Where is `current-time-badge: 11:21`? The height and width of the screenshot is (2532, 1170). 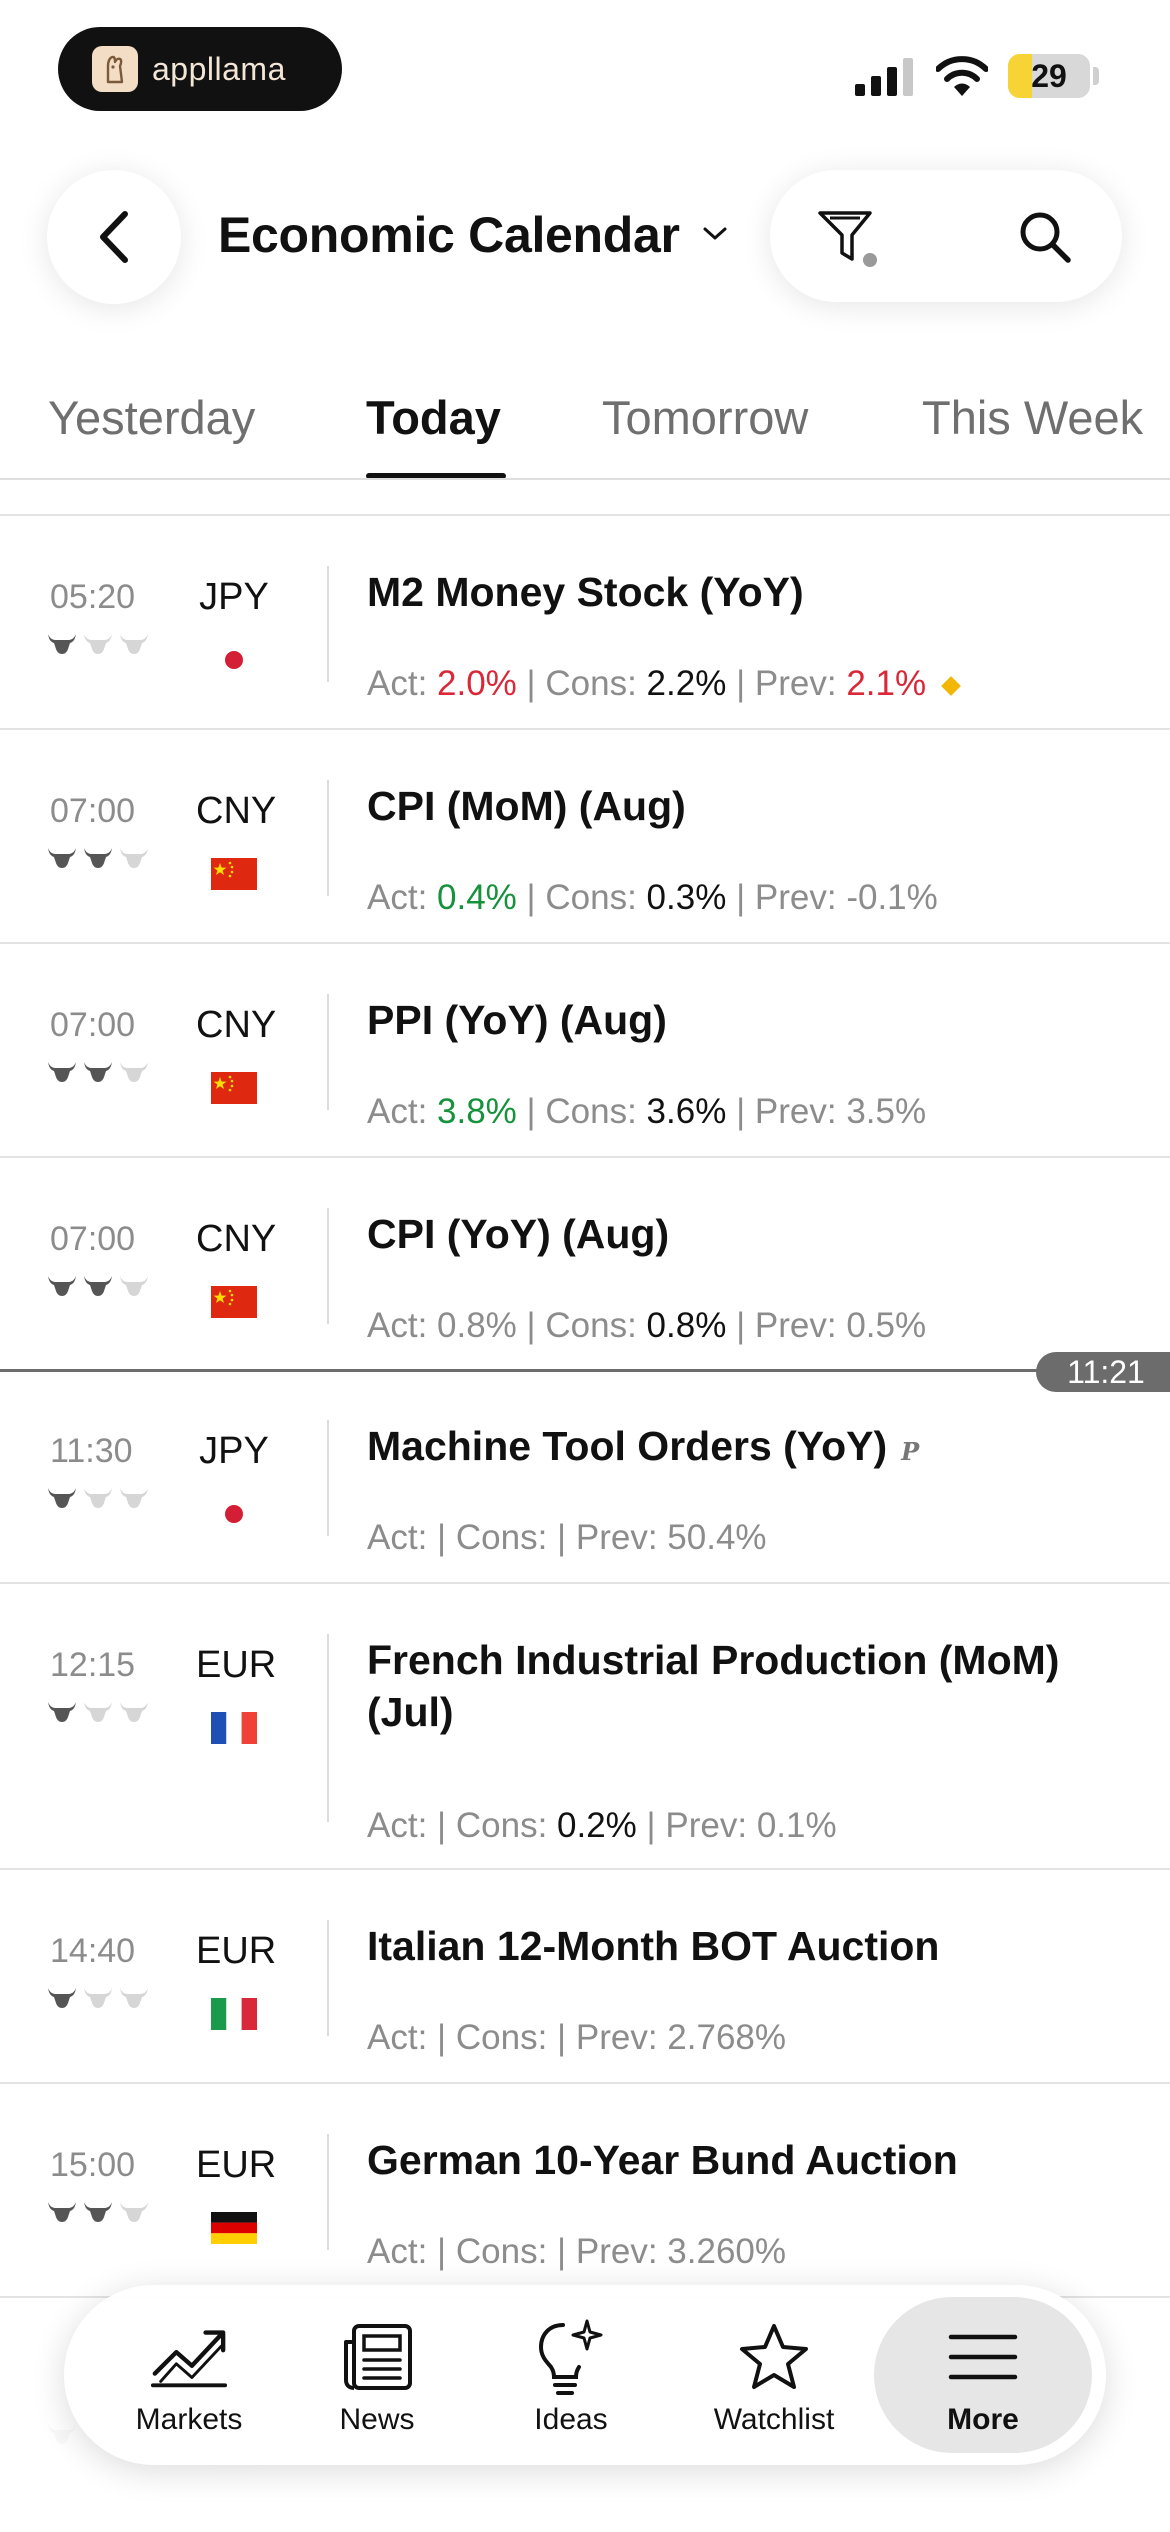
current-time-badge: 11:21 is located at coordinates (1103, 1372).